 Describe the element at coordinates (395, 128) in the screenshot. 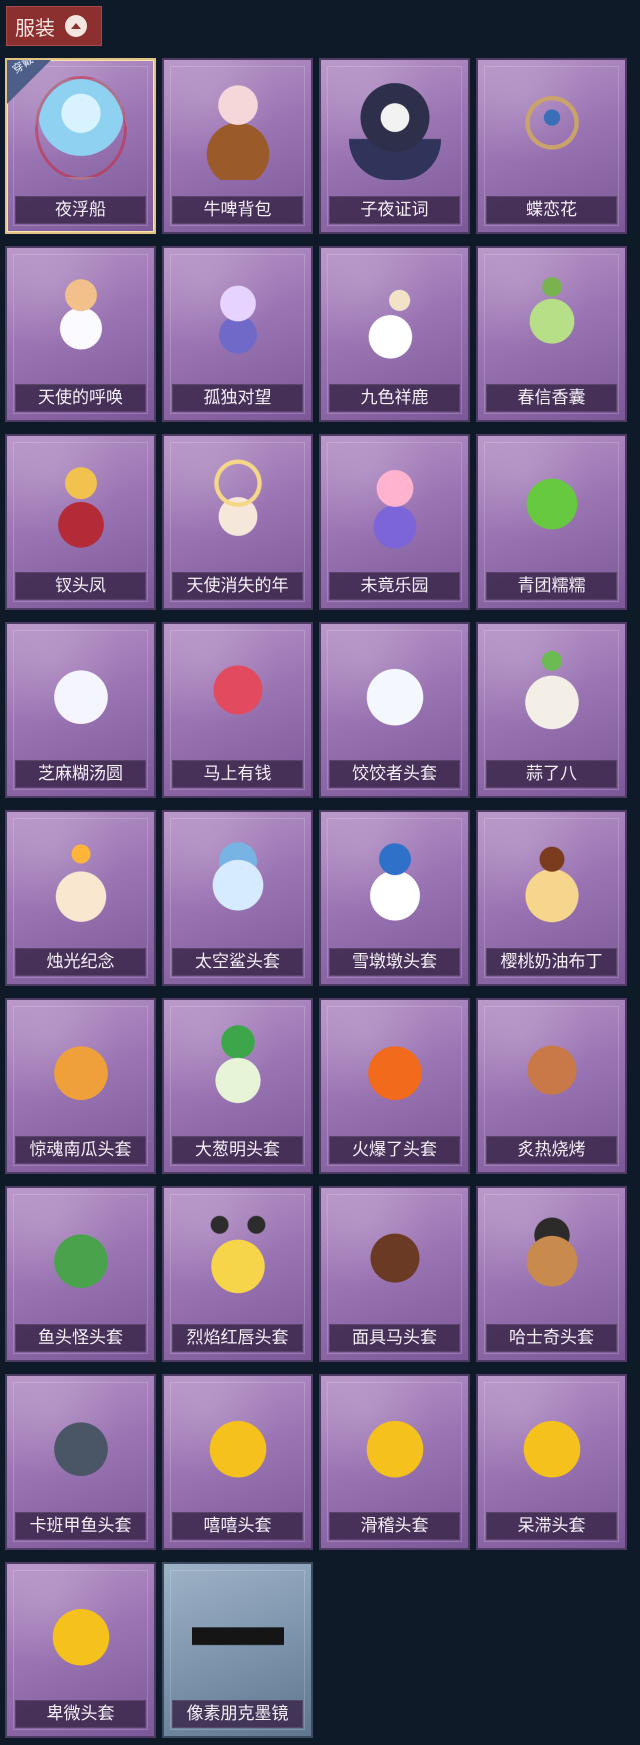

I see `owl-icon` at that location.